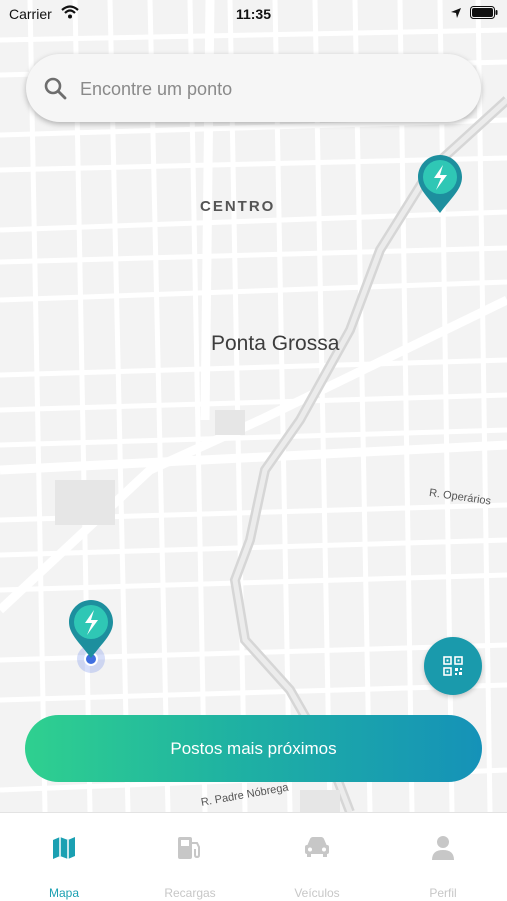 The image size is (507, 901). What do you see at coordinates (190, 850) in the screenshot?
I see `fuel-station-icon` at bounding box center [190, 850].